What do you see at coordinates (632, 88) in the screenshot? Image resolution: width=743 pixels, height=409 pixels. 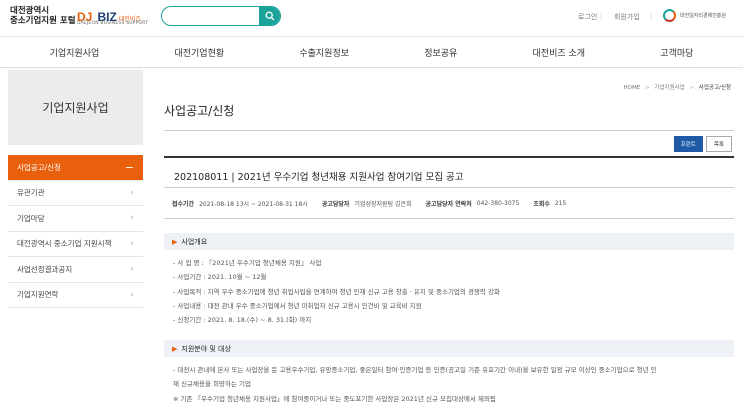 I see `breadcrumb-home: HOME` at bounding box center [632, 88].